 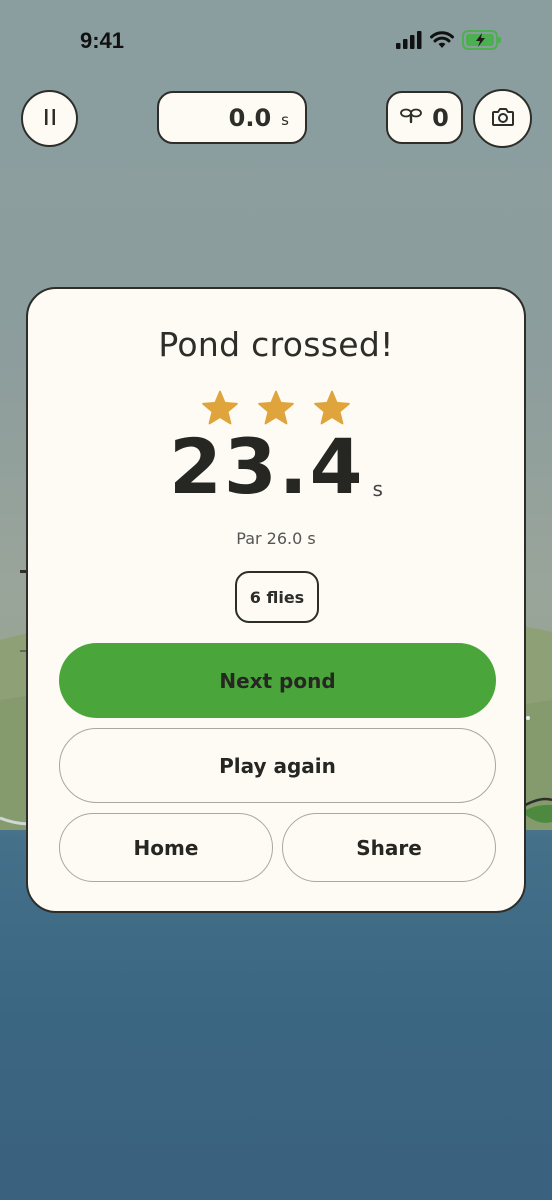 What do you see at coordinates (276, 538) in the screenshot?
I see `par-time: Par 26.0 s` at bounding box center [276, 538].